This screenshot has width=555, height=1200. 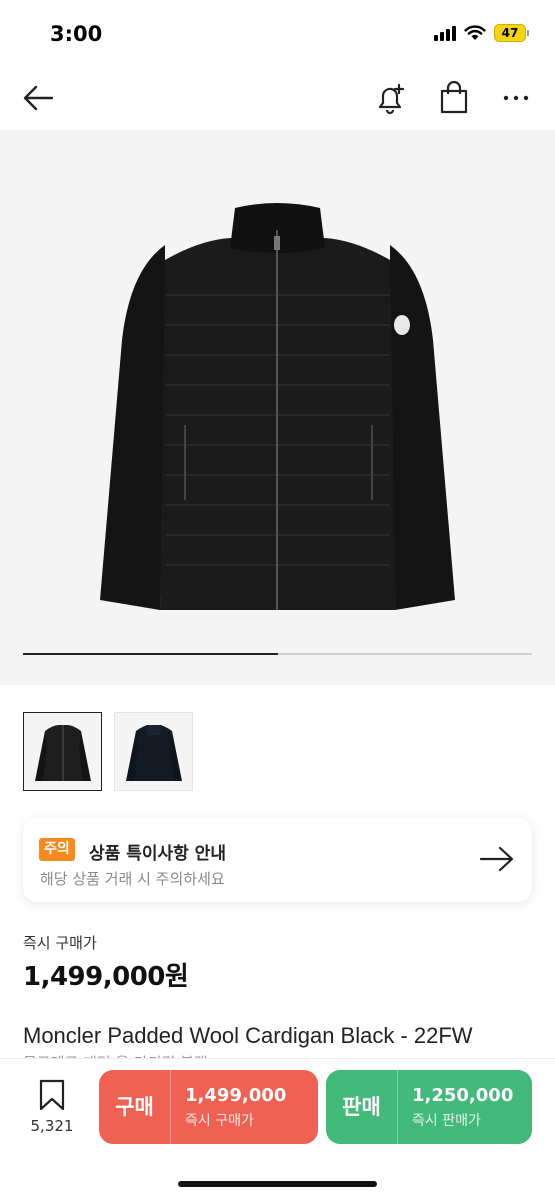 What do you see at coordinates (208, 1107) in the screenshot?
I see `buy-button: 구매 1,499,000 즉시 구매가` at bounding box center [208, 1107].